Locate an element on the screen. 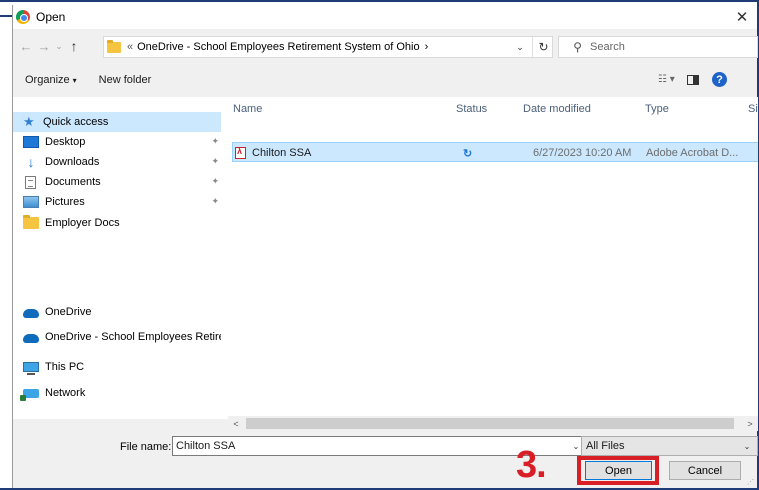 The height and width of the screenshot is (490, 759). dialog-title: Open is located at coordinates (51, 17).